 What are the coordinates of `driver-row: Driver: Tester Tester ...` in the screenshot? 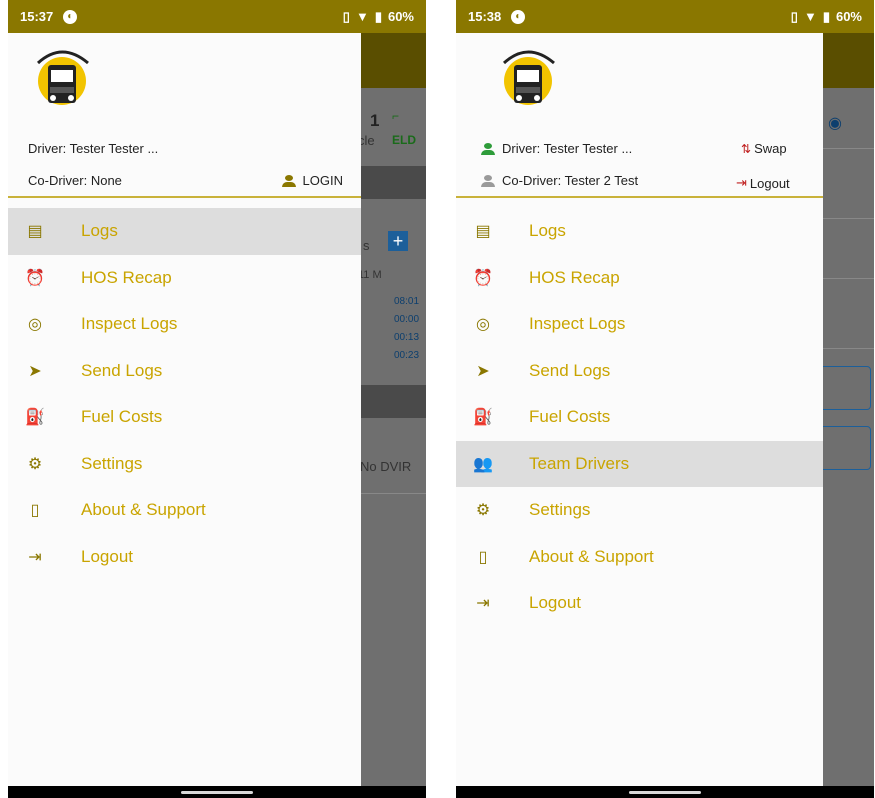 It's located at (556, 148).